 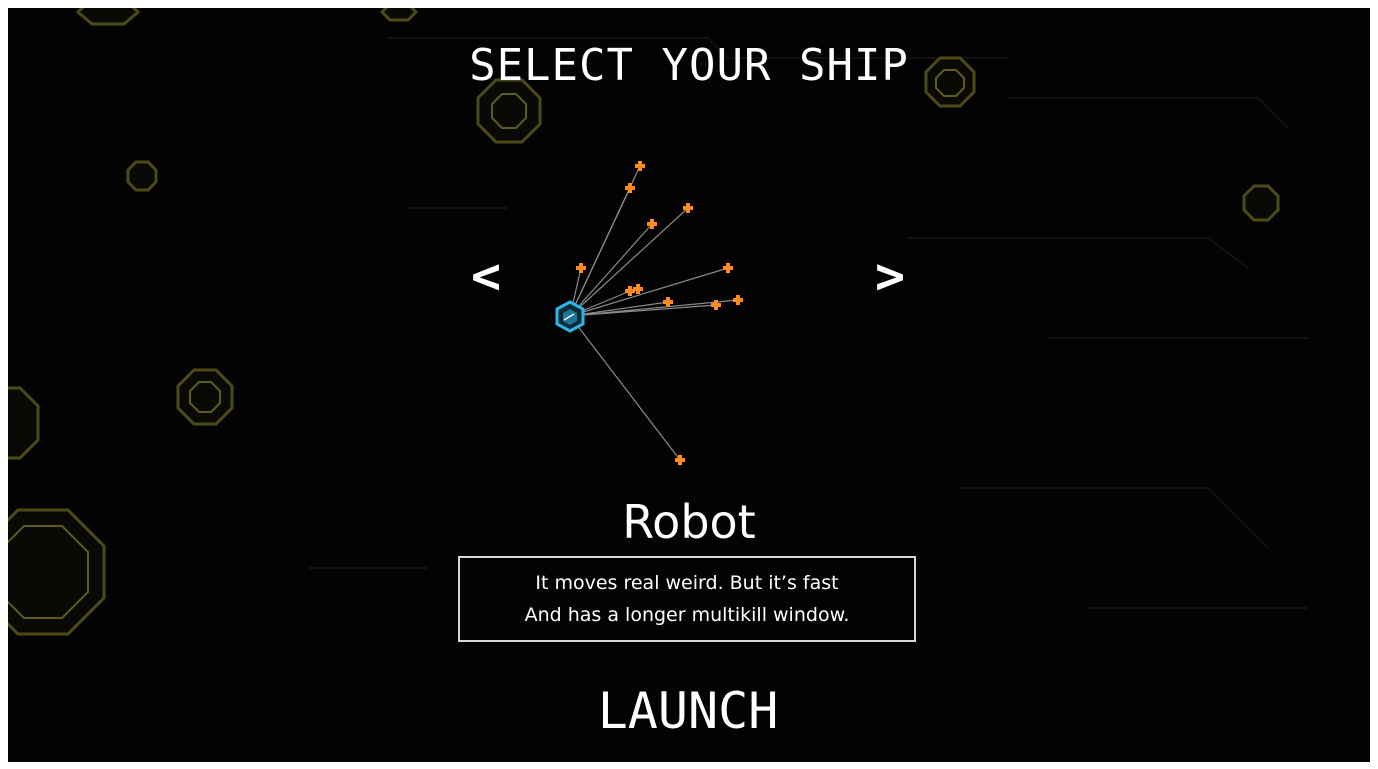 I want to click on tether-lines, so click(x=654, y=313).